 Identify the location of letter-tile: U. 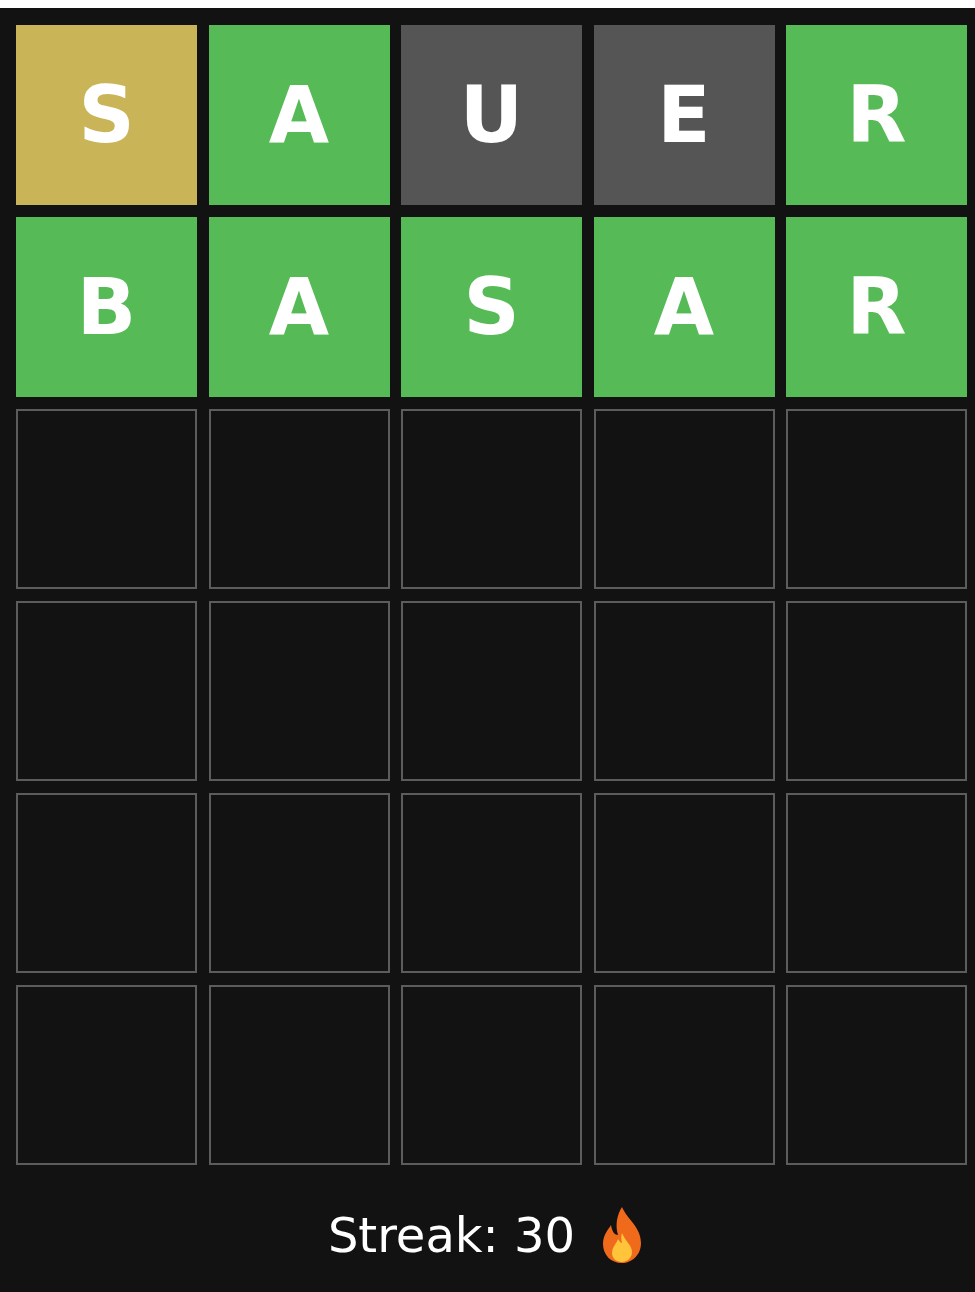
(491, 115).